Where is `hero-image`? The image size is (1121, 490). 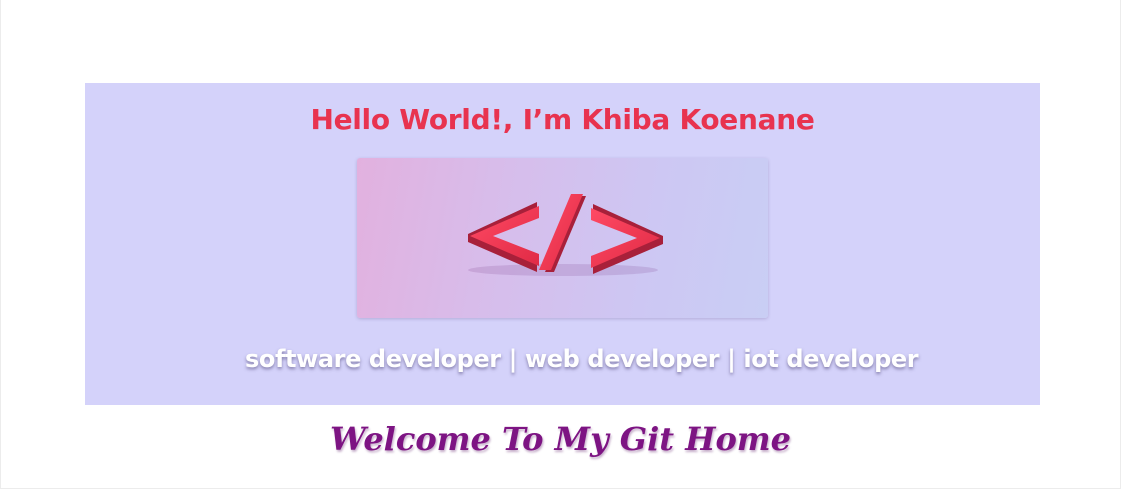
hero-image is located at coordinates (562, 238).